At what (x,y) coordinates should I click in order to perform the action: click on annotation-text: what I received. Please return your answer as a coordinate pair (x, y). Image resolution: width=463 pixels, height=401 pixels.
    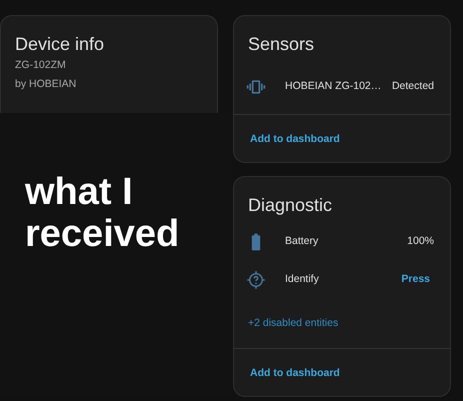
    Looking at the image, I should click on (102, 213).